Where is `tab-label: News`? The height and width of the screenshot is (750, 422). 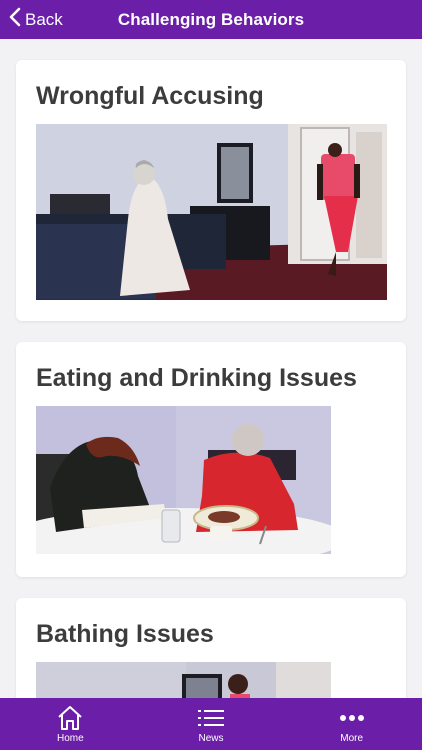 tab-label: News is located at coordinates (211, 738).